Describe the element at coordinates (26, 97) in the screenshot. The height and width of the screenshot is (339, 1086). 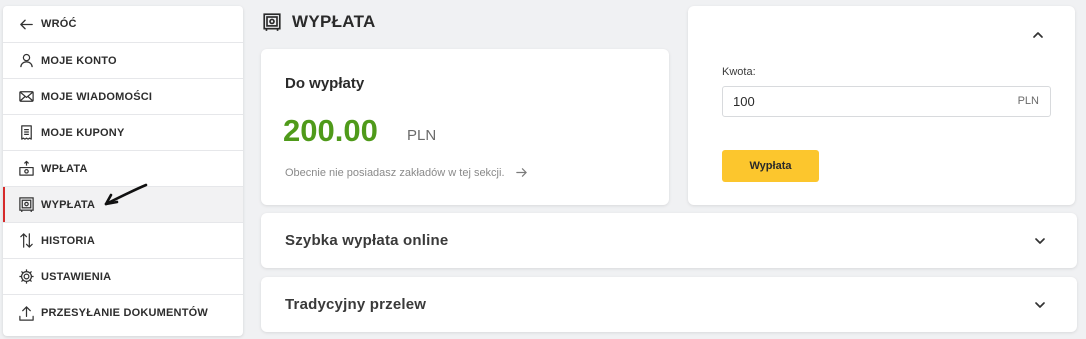
I see `envelope-icon` at that location.